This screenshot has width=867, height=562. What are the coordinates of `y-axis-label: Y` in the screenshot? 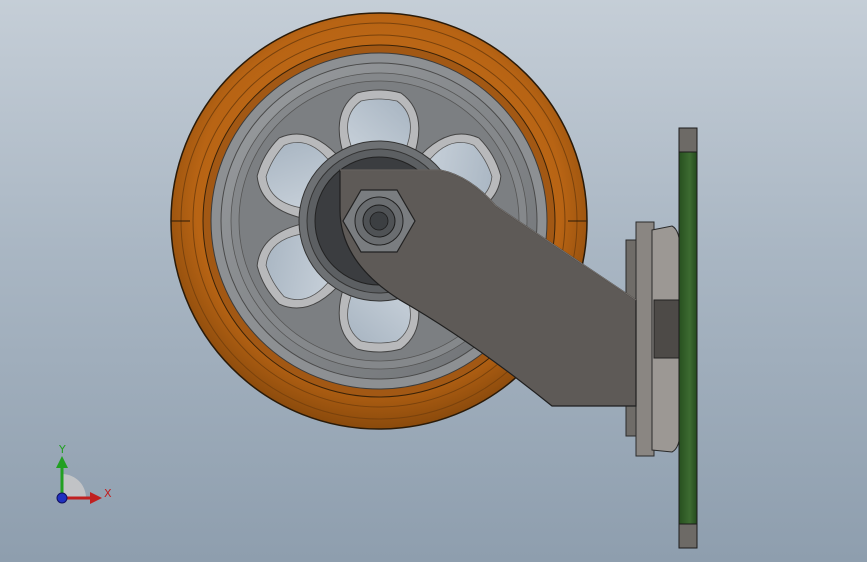 It's located at (62, 449).